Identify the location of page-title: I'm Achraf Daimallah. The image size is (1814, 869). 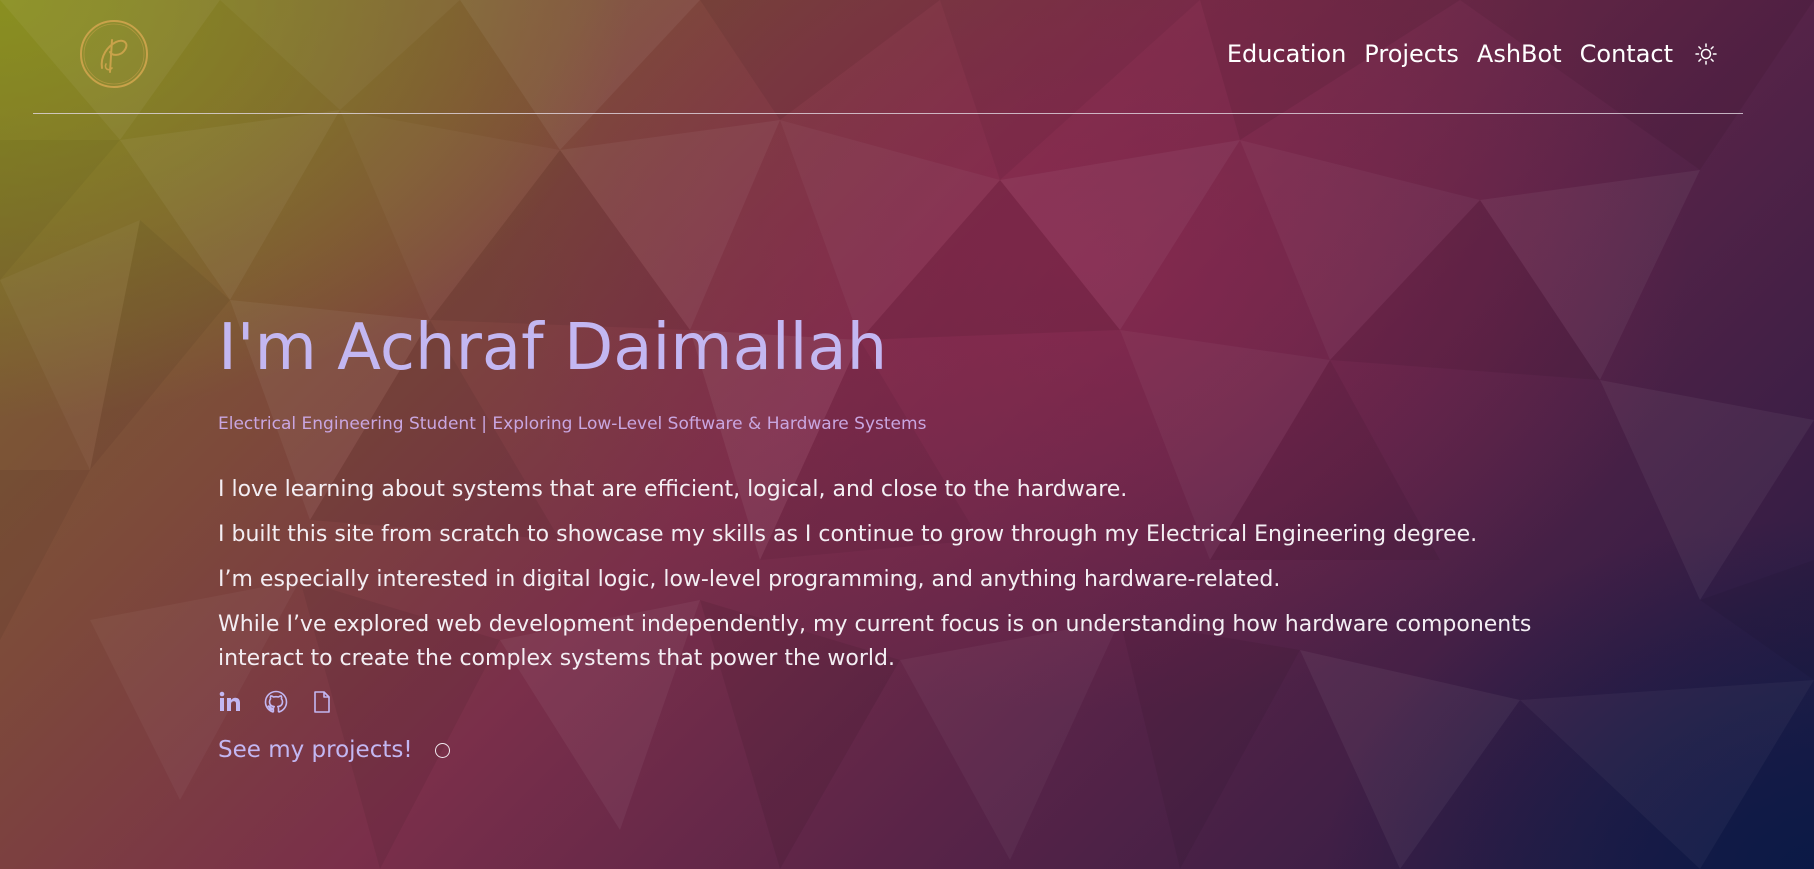
(553, 348).